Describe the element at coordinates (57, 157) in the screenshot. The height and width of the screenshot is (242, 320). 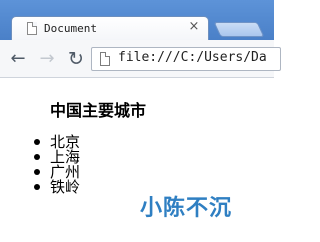
I see `list-item: 上海` at that location.